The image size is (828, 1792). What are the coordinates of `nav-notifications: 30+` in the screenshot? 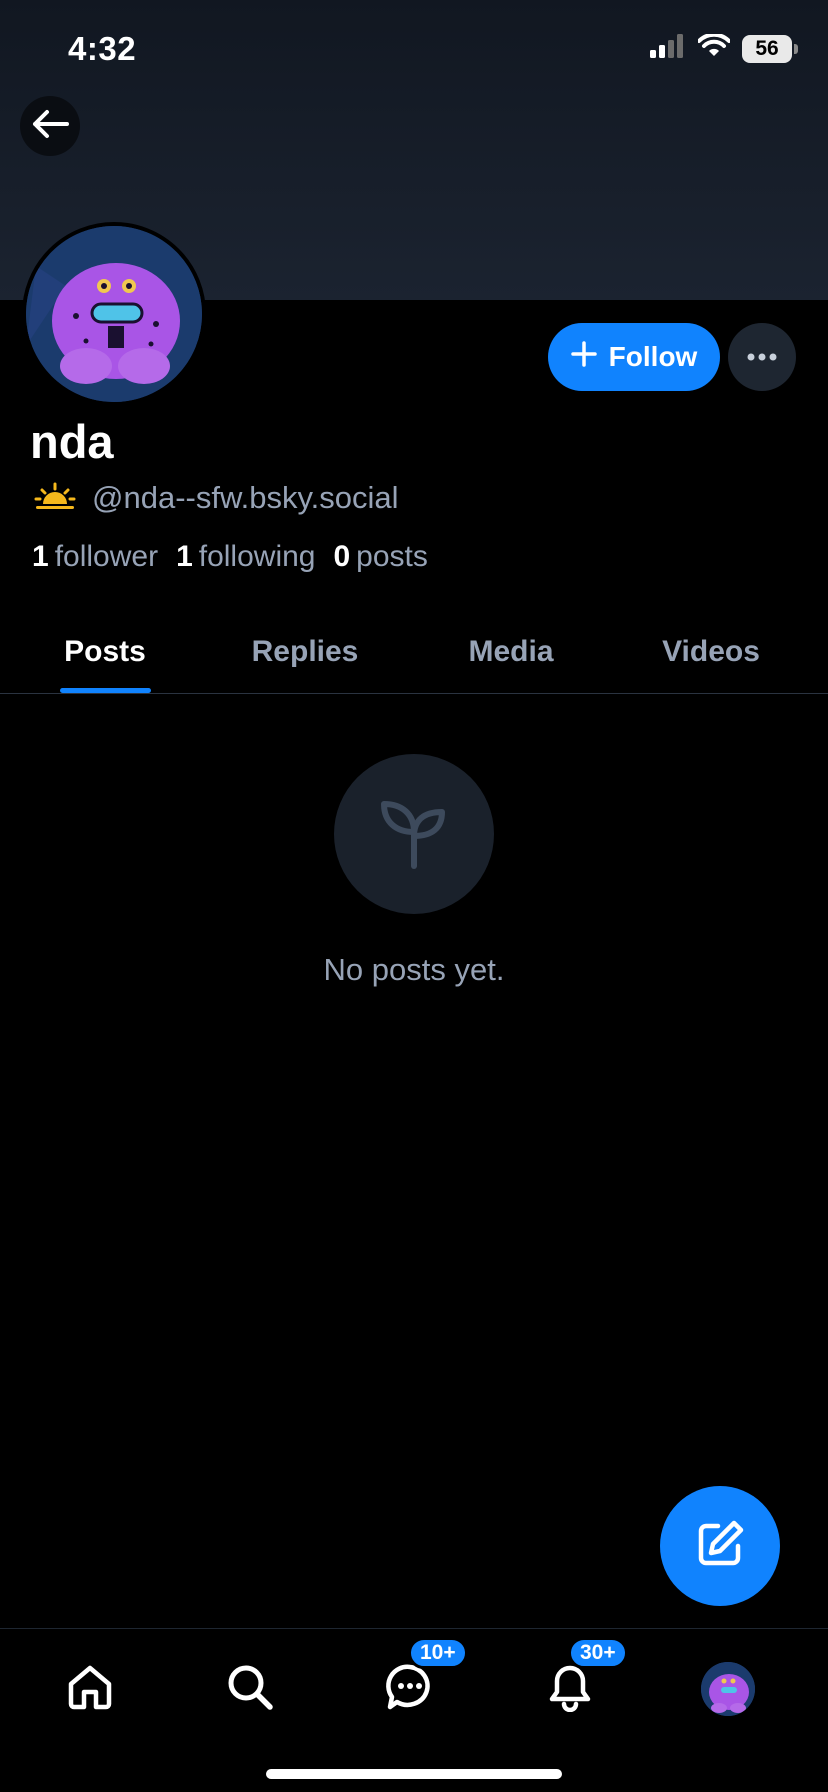 It's located at (584, 1678).